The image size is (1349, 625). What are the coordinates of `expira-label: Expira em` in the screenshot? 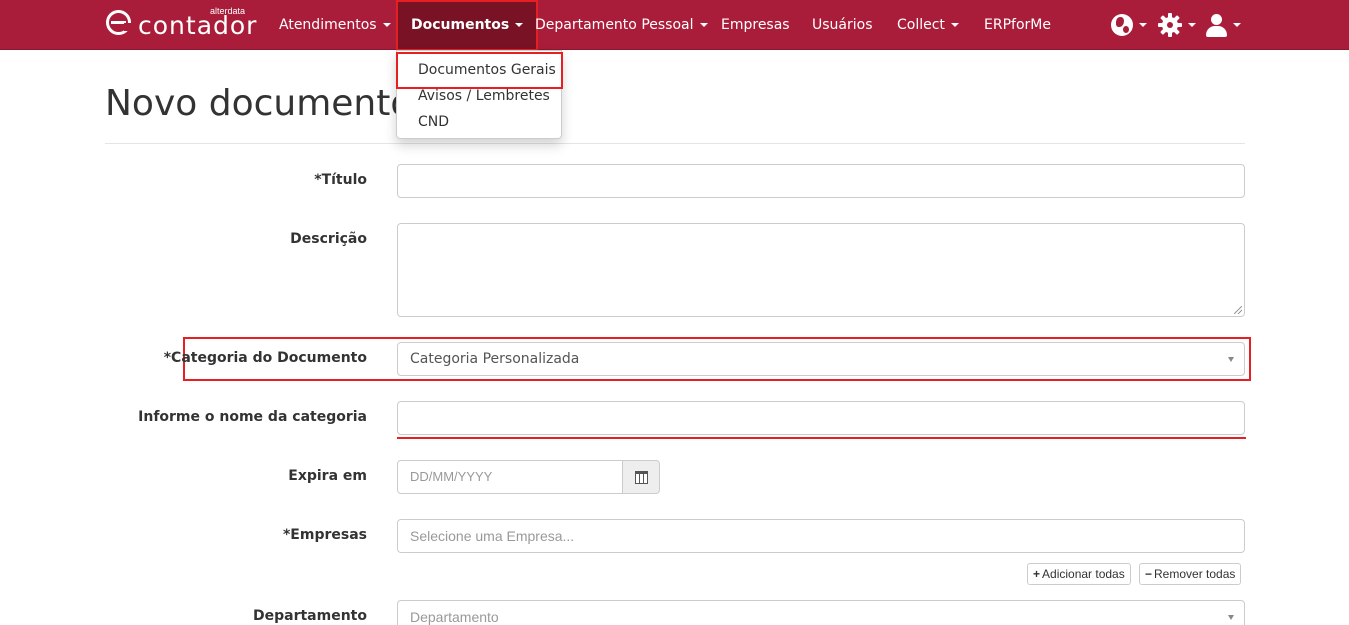 It's located at (327, 476).